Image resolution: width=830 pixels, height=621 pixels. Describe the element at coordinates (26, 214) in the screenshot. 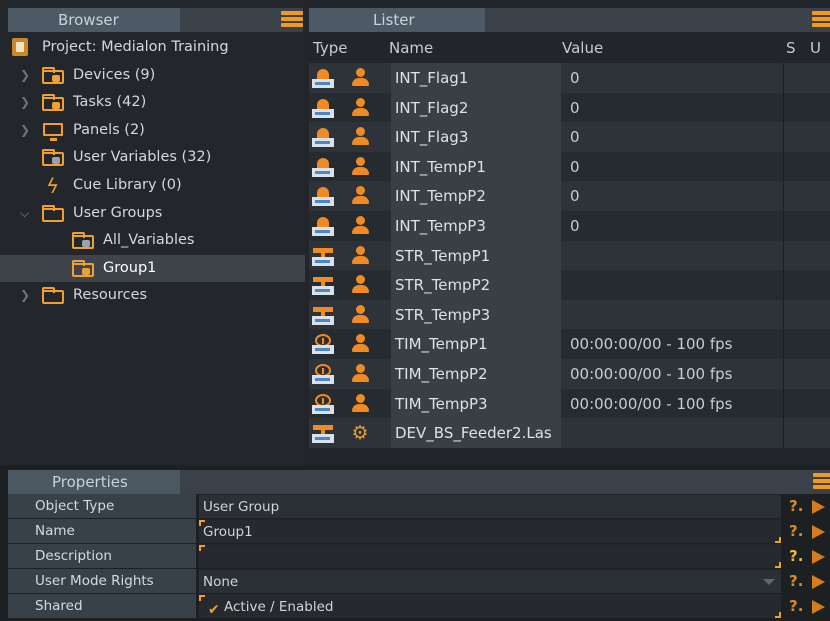

I see `chevron-down-icon: ⌵` at that location.